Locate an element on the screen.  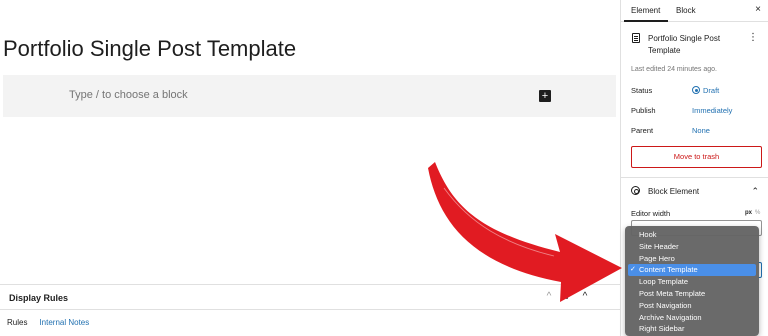
dropdown-option: Site Header is located at coordinates (692, 247).